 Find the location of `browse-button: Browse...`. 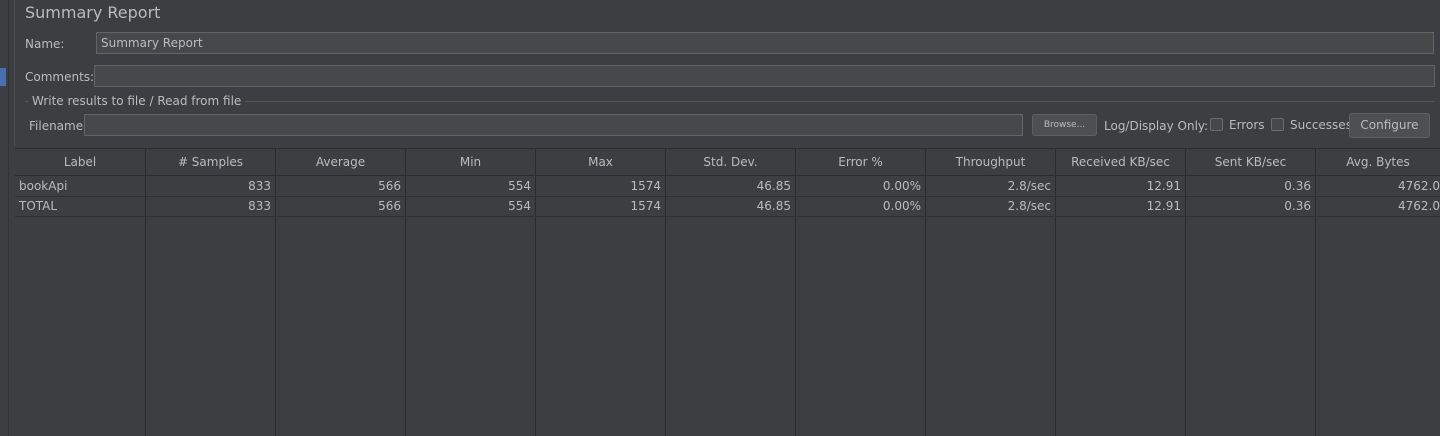

browse-button: Browse... is located at coordinates (1064, 125).